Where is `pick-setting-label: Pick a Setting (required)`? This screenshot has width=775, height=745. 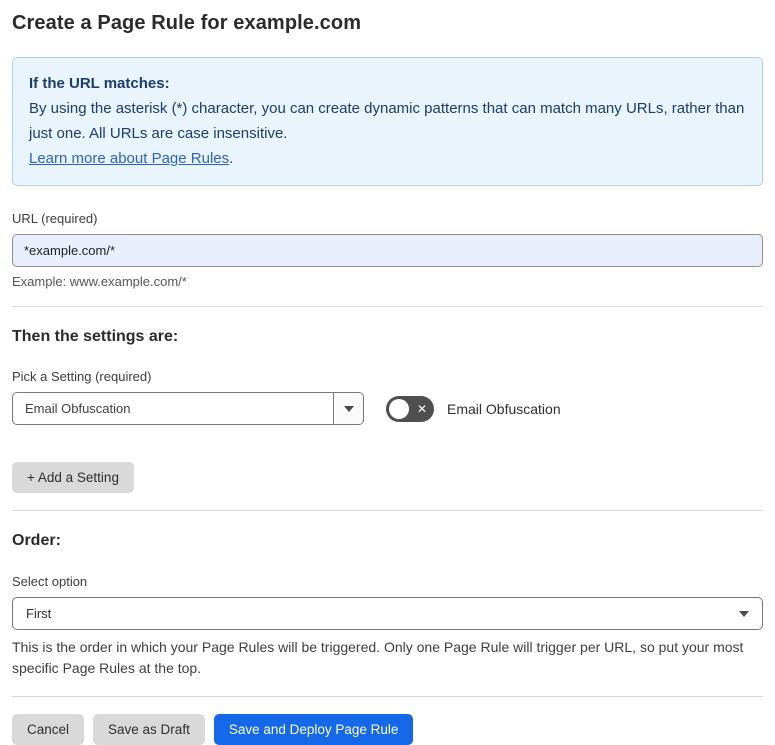
pick-setting-label: Pick a Setting (required) is located at coordinates (82, 376).